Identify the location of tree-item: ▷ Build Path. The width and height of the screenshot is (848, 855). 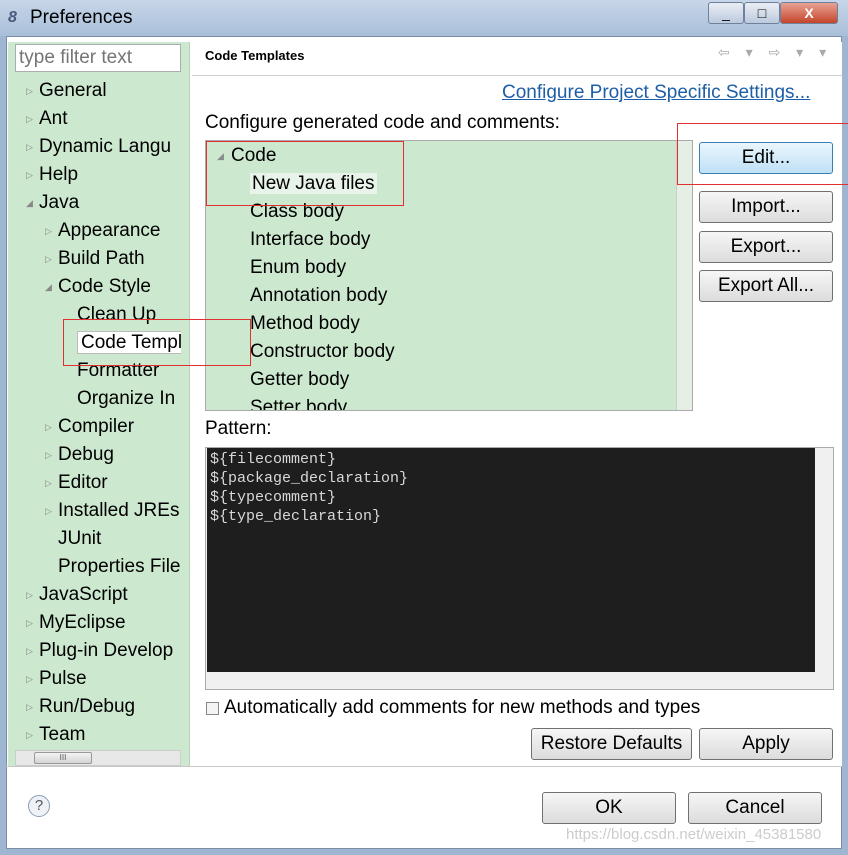
(95, 259).